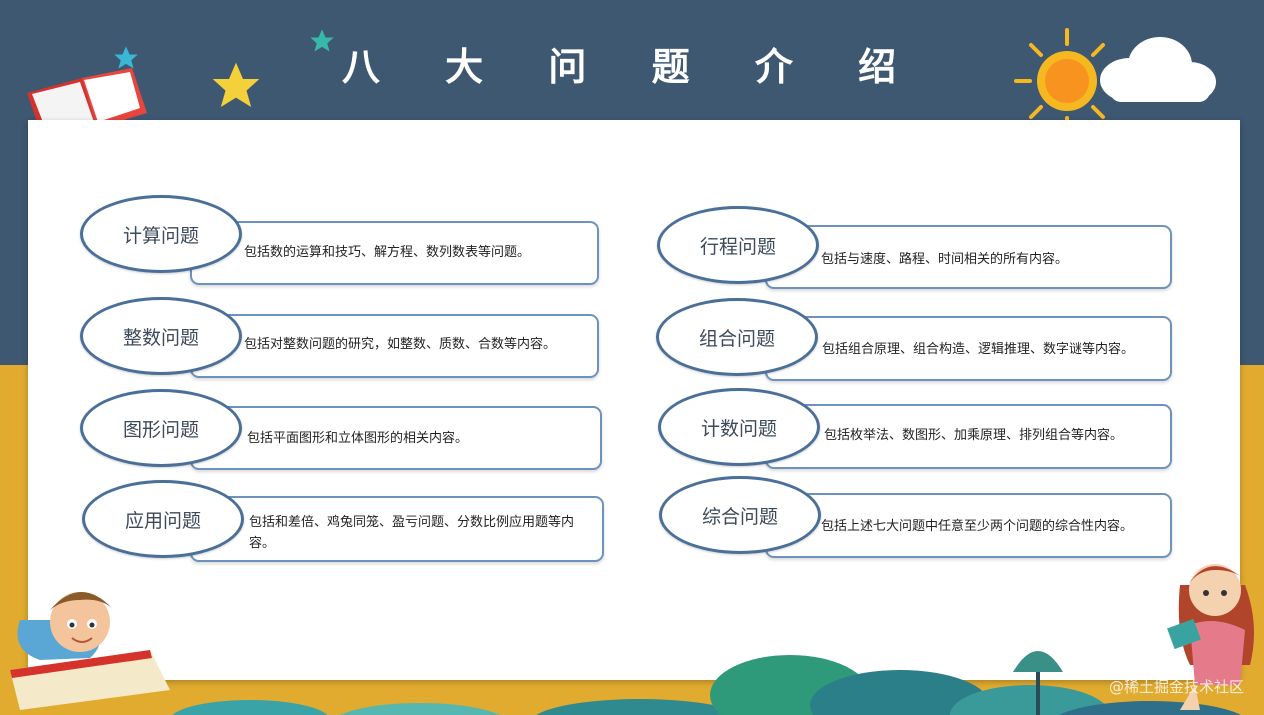  I want to click on topic-label: 综合问题, so click(740, 515).